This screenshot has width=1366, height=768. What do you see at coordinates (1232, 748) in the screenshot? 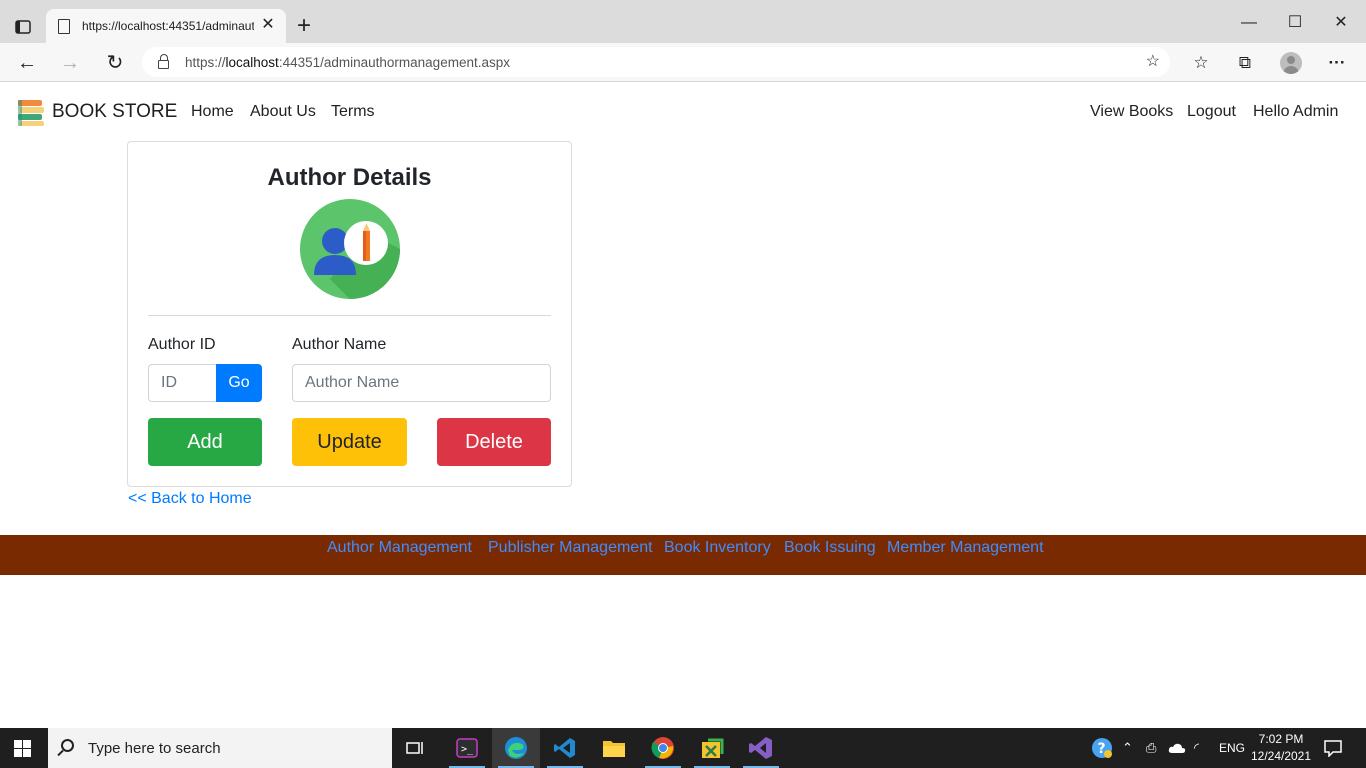
I see `language-indicator: ENG` at bounding box center [1232, 748].